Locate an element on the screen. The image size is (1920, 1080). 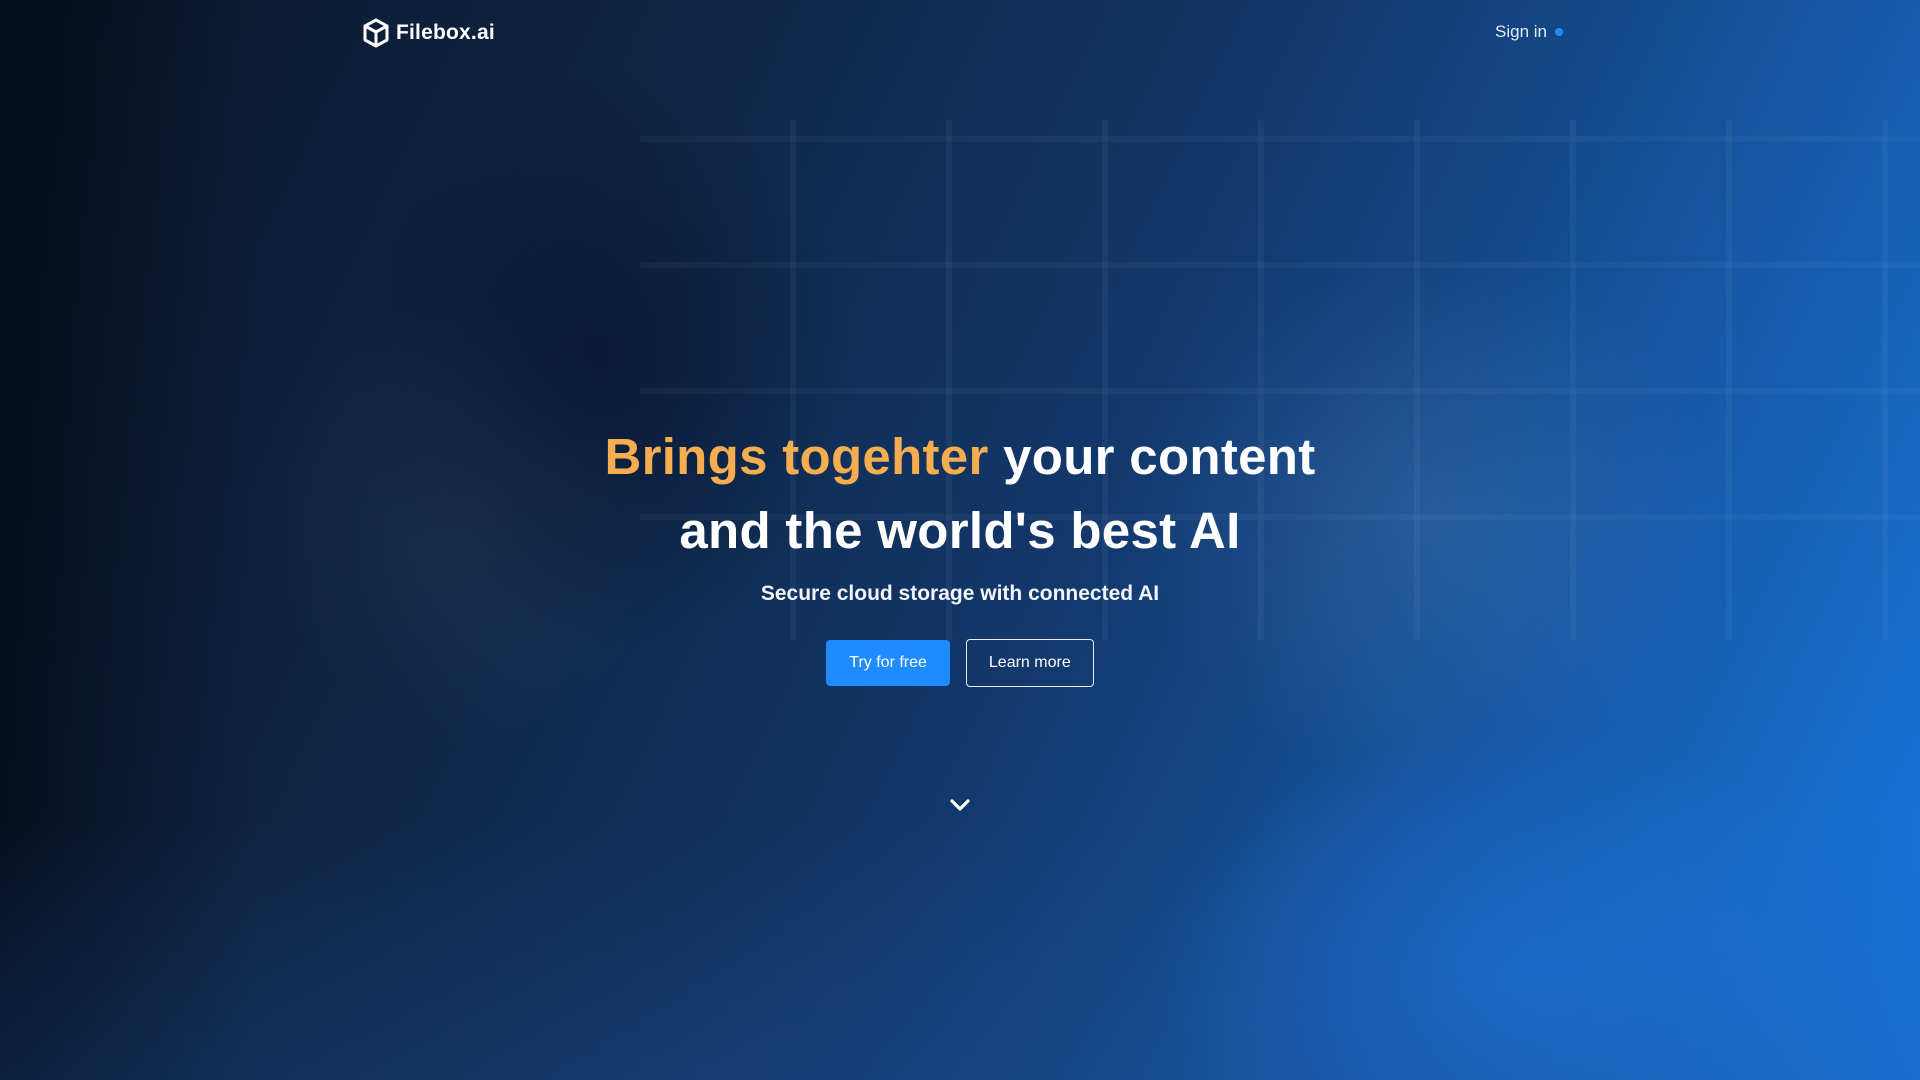
learn-more-button: Learn more is located at coordinates (1029, 663).